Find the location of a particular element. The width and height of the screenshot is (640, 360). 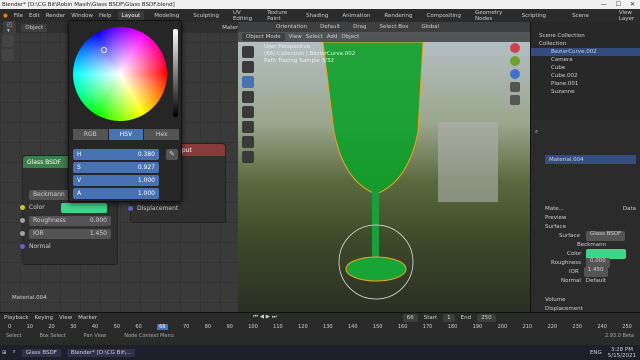

menu-window: Window is located at coordinates (82, 16).